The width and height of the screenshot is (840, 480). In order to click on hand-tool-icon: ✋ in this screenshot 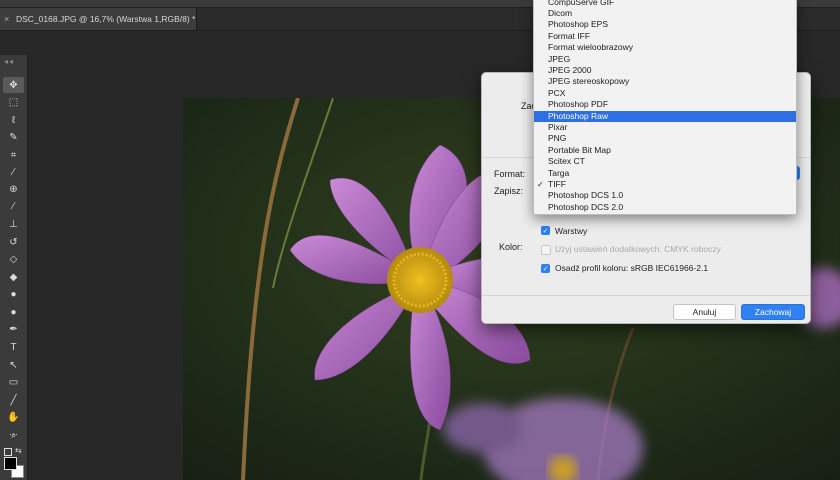, I will do `click(13, 417)`.